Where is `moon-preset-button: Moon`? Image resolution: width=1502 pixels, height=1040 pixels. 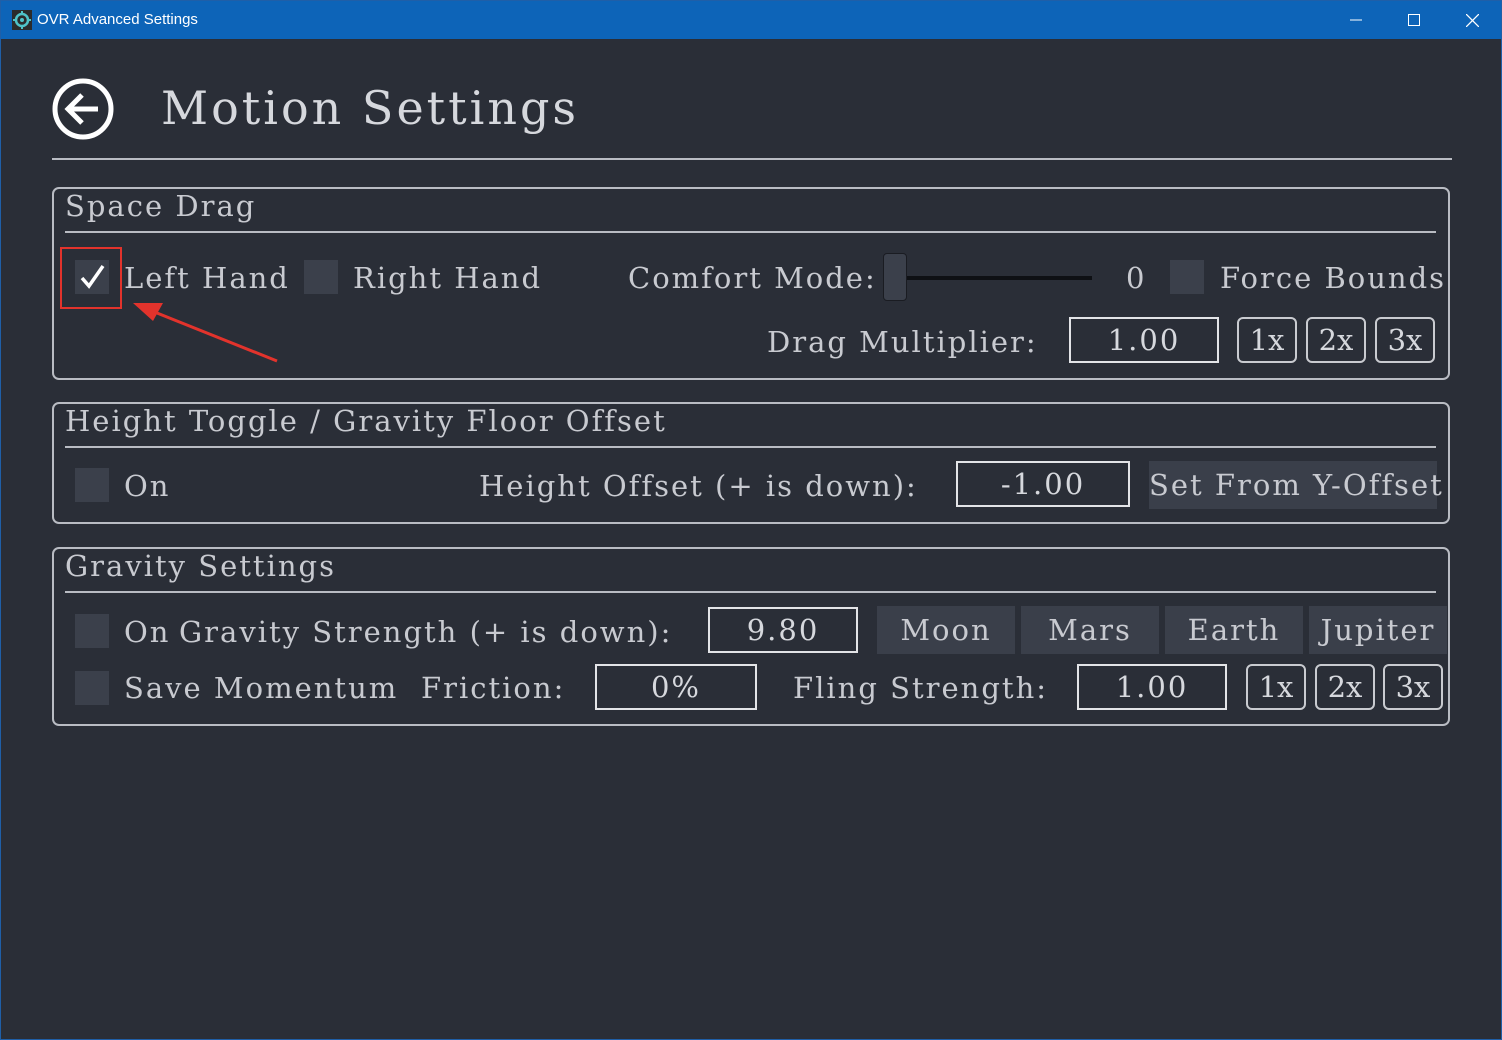
moon-preset-button: Moon is located at coordinates (946, 630).